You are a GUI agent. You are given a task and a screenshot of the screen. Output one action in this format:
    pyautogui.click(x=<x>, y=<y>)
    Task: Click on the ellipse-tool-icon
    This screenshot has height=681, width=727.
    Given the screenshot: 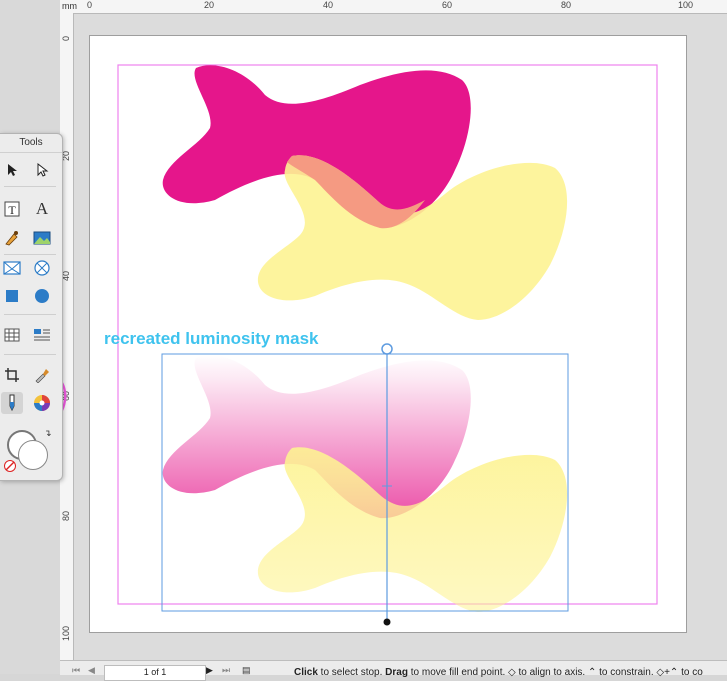 What is the action you would take?
    pyautogui.click(x=42, y=296)
    